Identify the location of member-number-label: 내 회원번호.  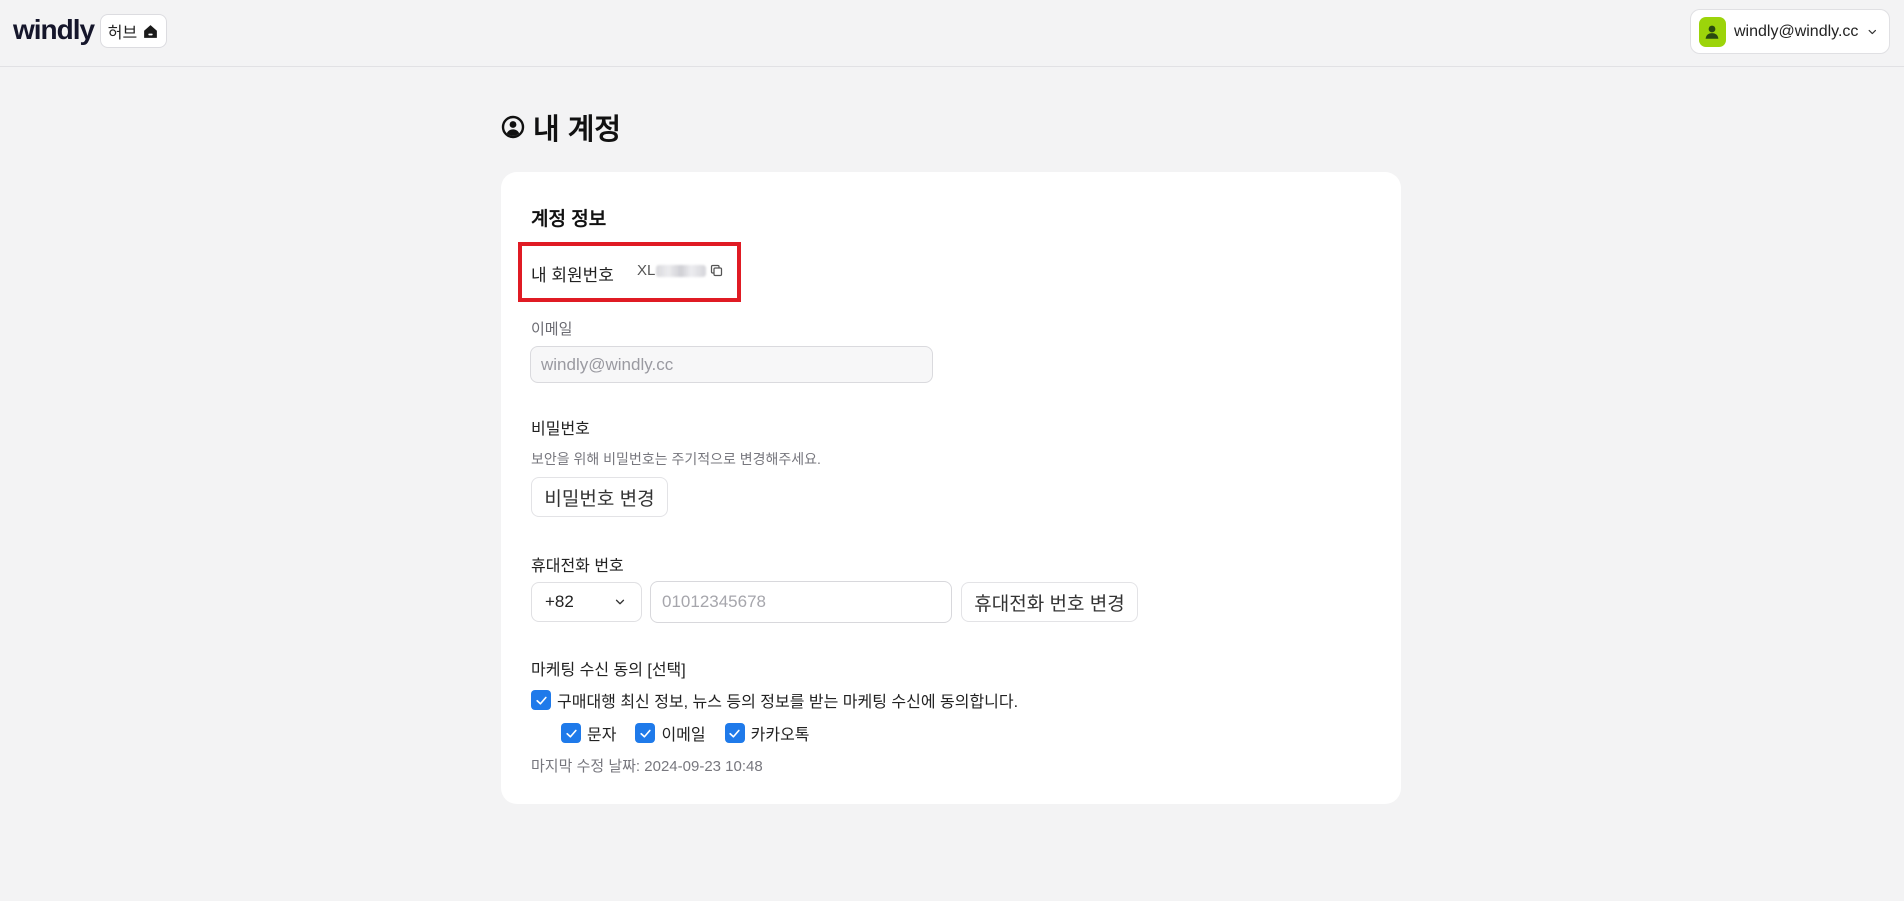
(572, 275).